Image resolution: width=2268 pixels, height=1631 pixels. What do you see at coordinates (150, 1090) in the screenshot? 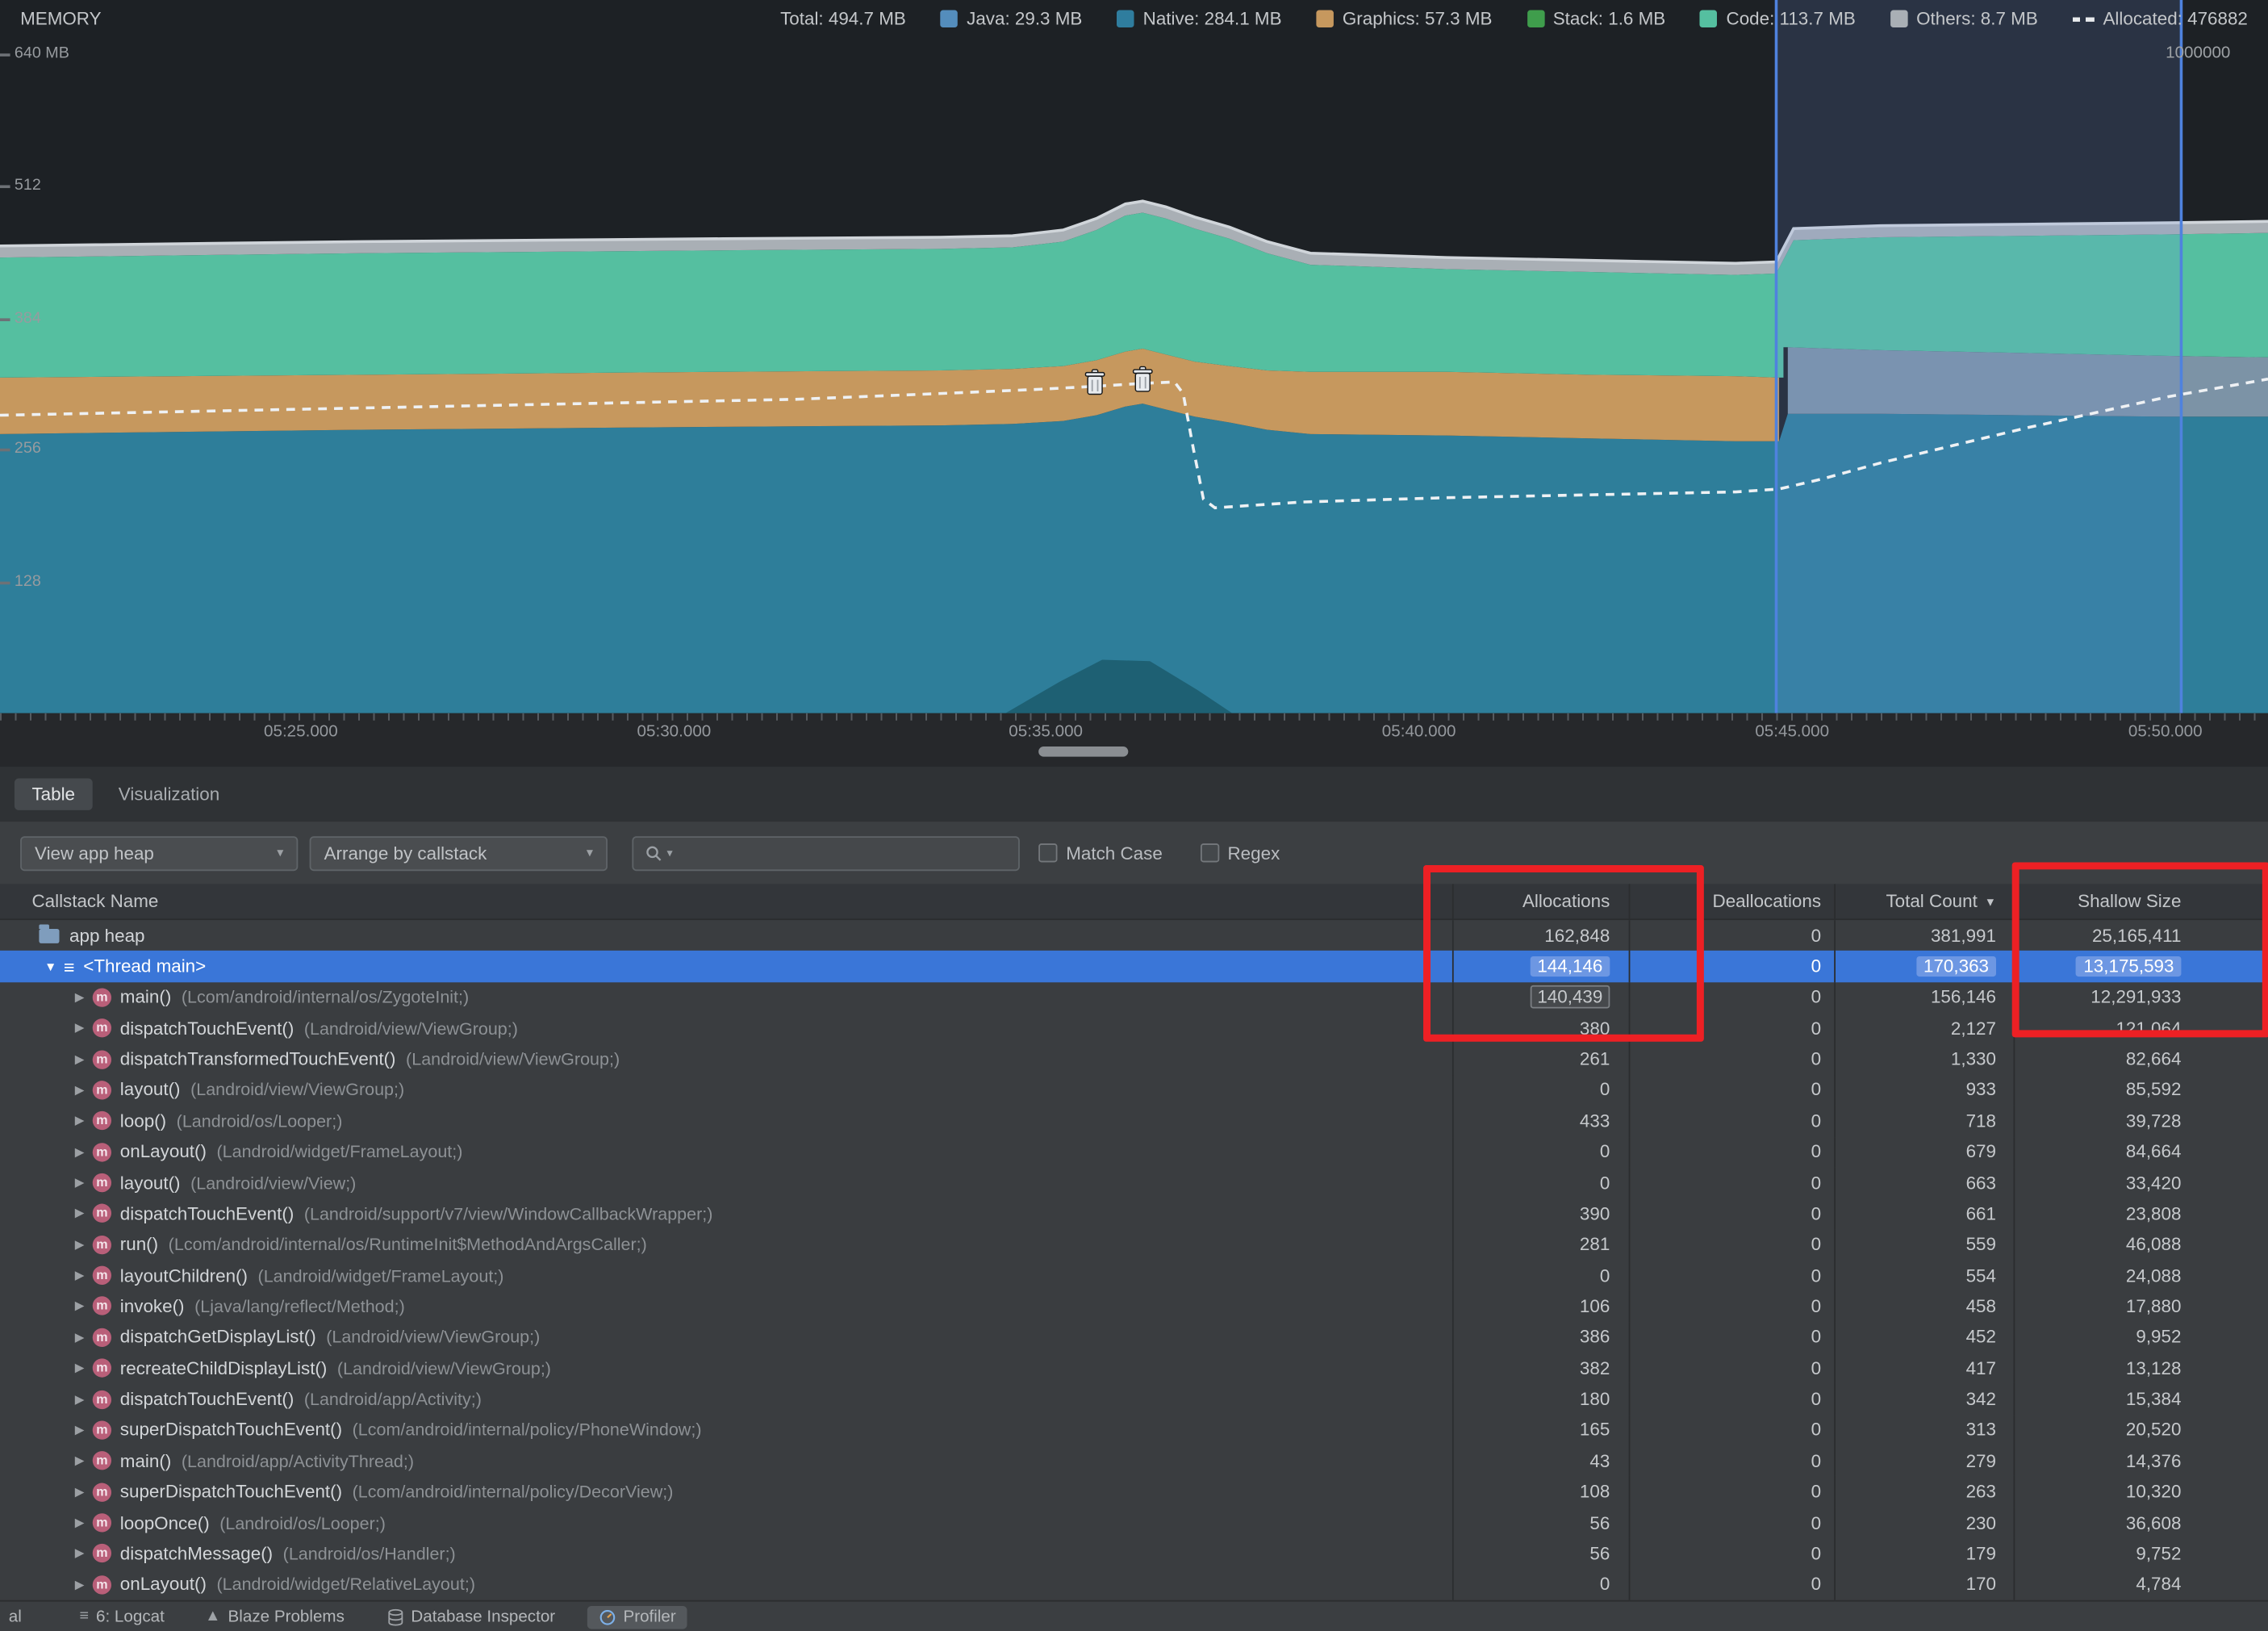
I see `callstack-name: layout()` at bounding box center [150, 1090].